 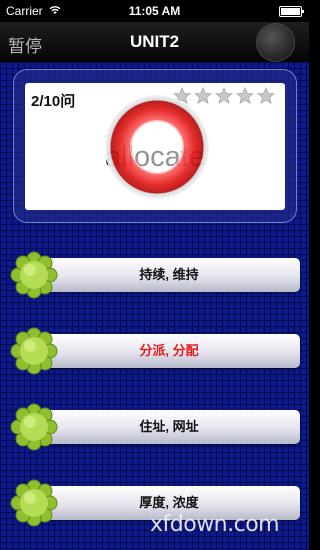 I want to click on answer-option: 住址, 网址, so click(x=155, y=427).